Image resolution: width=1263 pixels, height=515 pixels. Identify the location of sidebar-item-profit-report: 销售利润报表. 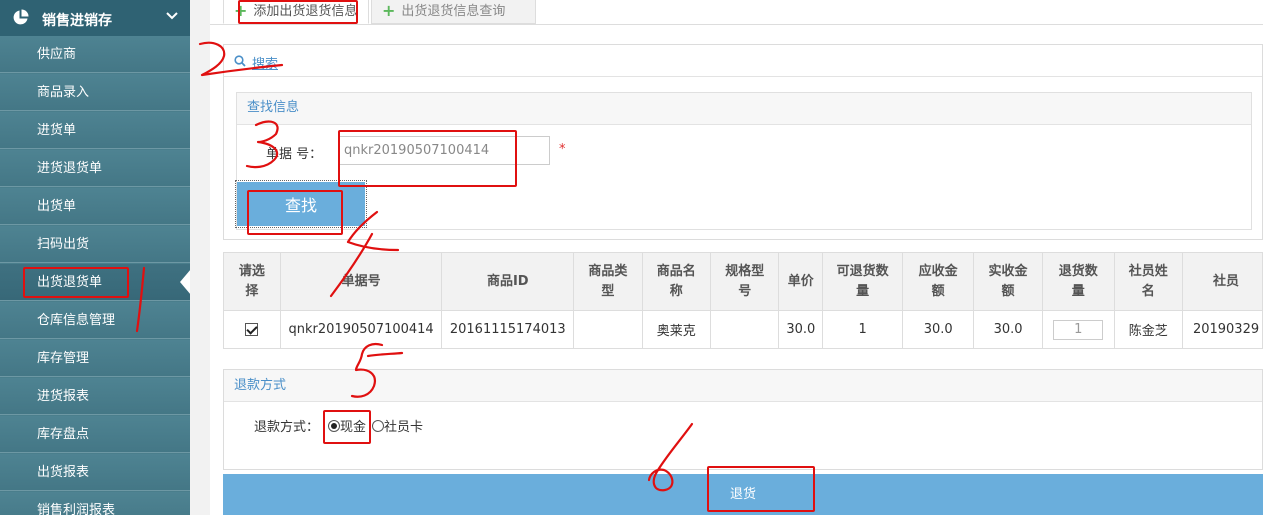
(95, 503).